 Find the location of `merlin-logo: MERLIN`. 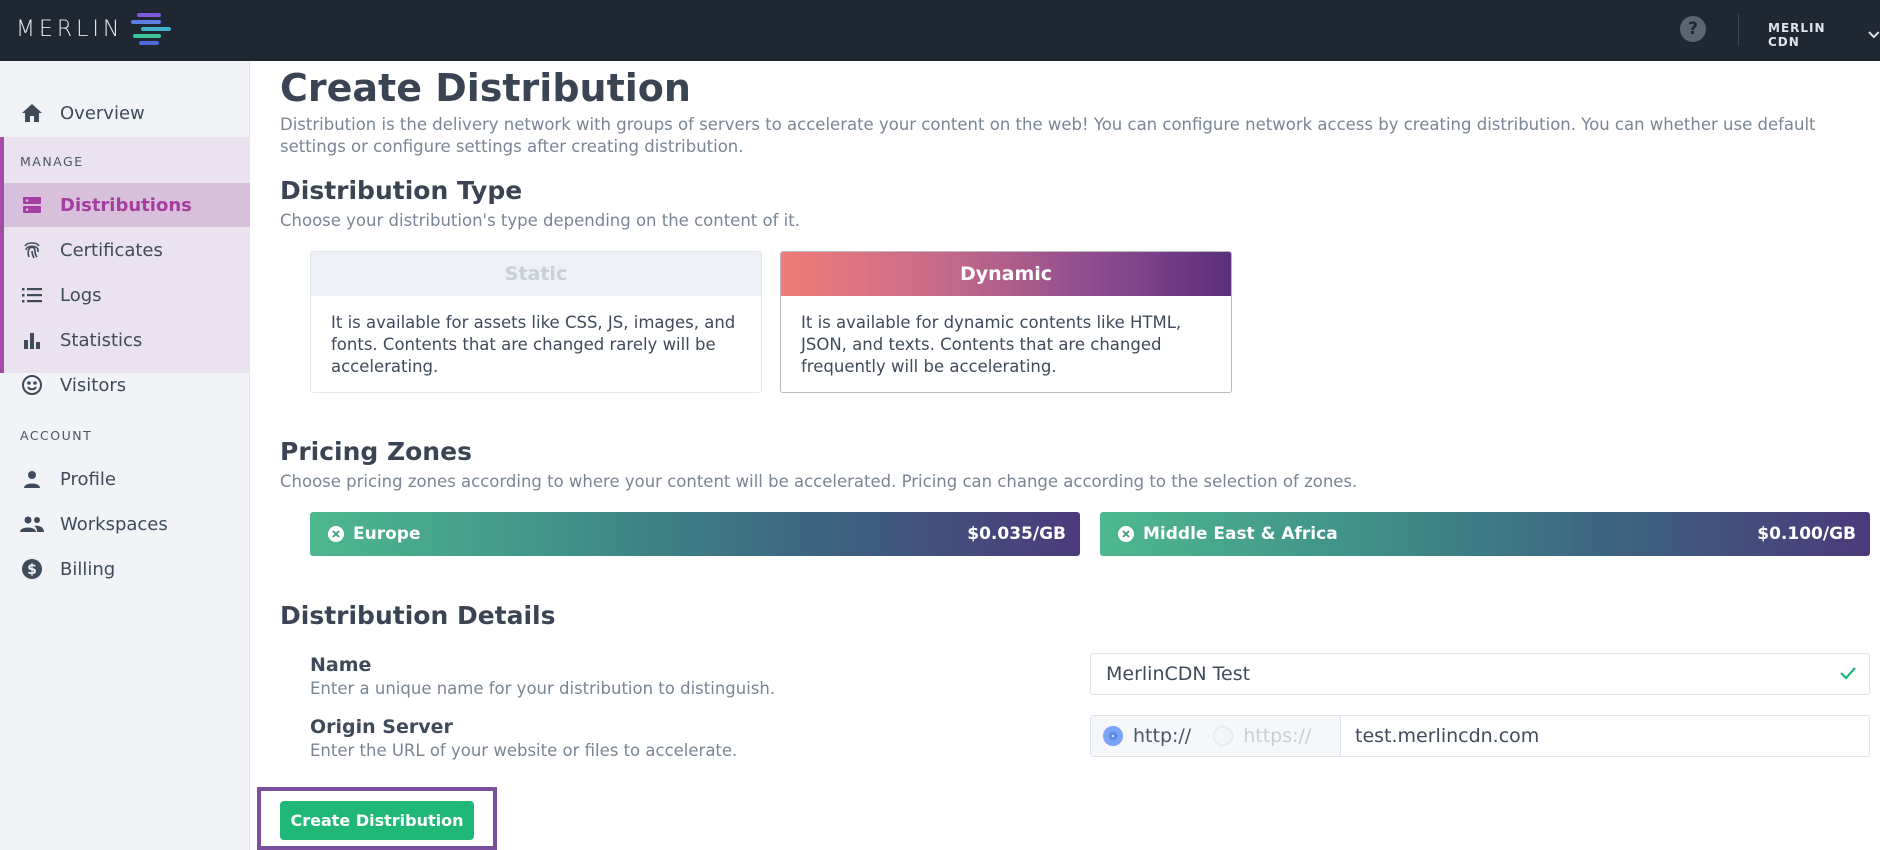

merlin-logo: MERLIN is located at coordinates (94, 29).